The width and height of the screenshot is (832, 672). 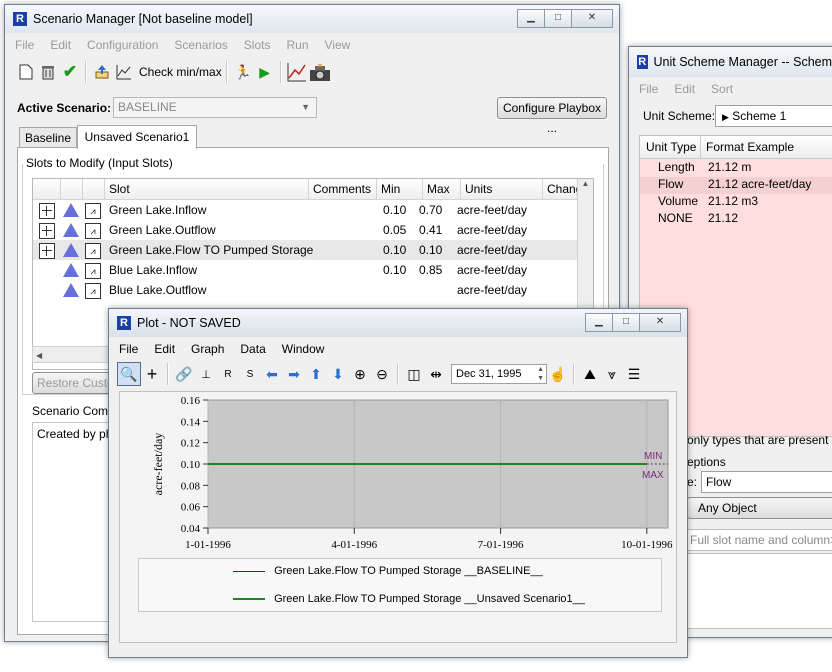 I want to click on arrow-left-icon: ⬅, so click(x=272, y=374).